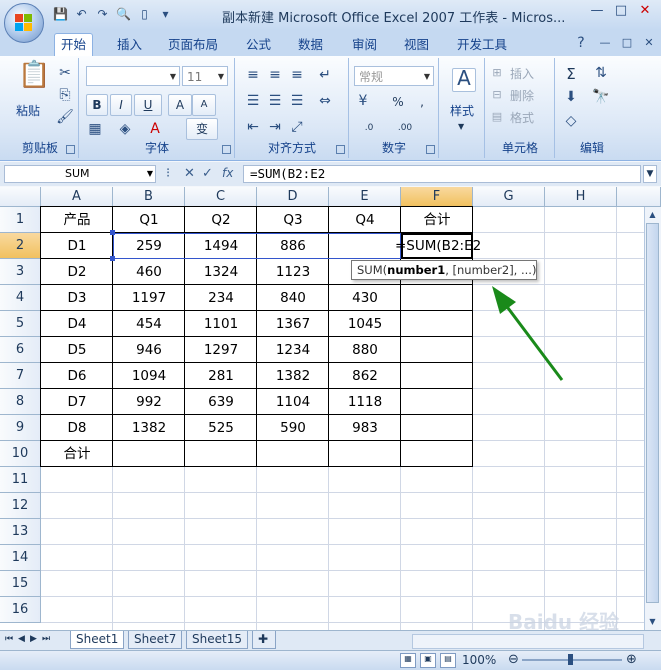 Image resolution: width=661 pixels, height=670 pixels. What do you see at coordinates (207, 173) in the screenshot?
I see `enter-icon: ✓` at bounding box center [207, 173].